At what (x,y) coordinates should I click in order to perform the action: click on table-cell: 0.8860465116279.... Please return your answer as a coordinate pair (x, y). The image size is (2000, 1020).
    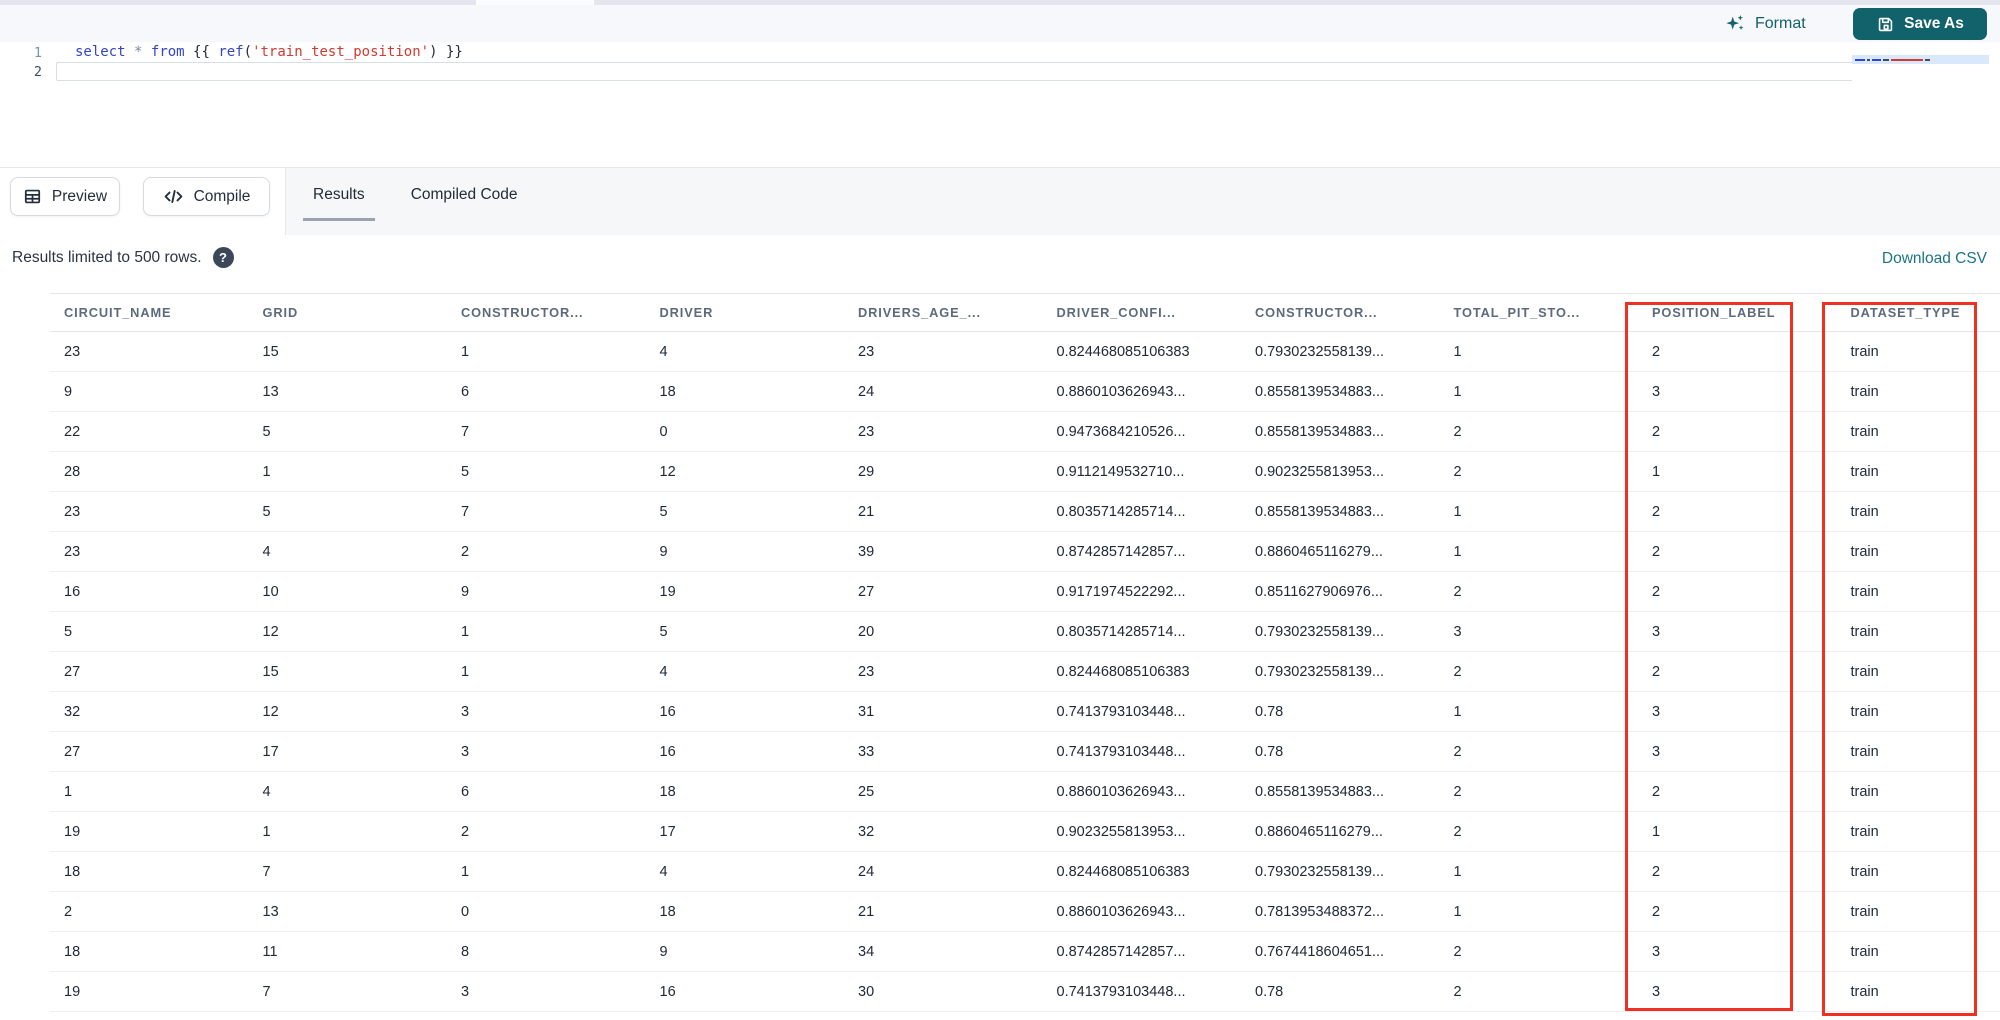
    Looking at the image, I should click on (1319, 551).